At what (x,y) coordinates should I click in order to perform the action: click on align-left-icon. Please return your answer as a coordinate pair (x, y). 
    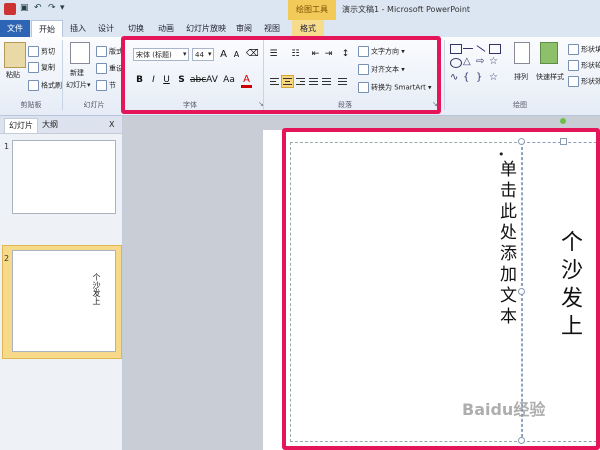
    Looking at the image, I should click on (274, 81).